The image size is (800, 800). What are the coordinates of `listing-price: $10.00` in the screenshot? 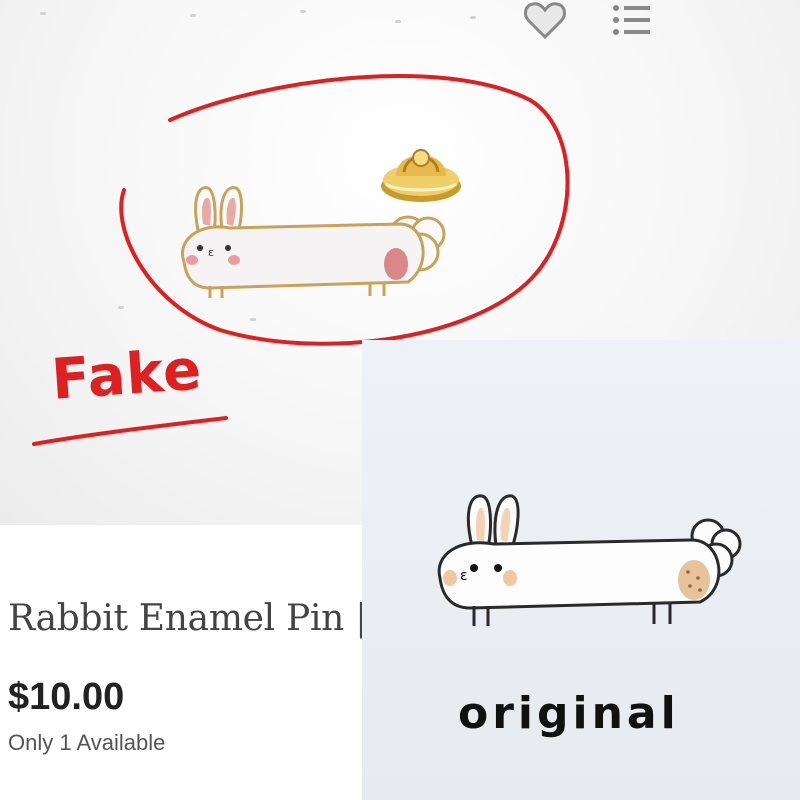 It's located at (66, 697).